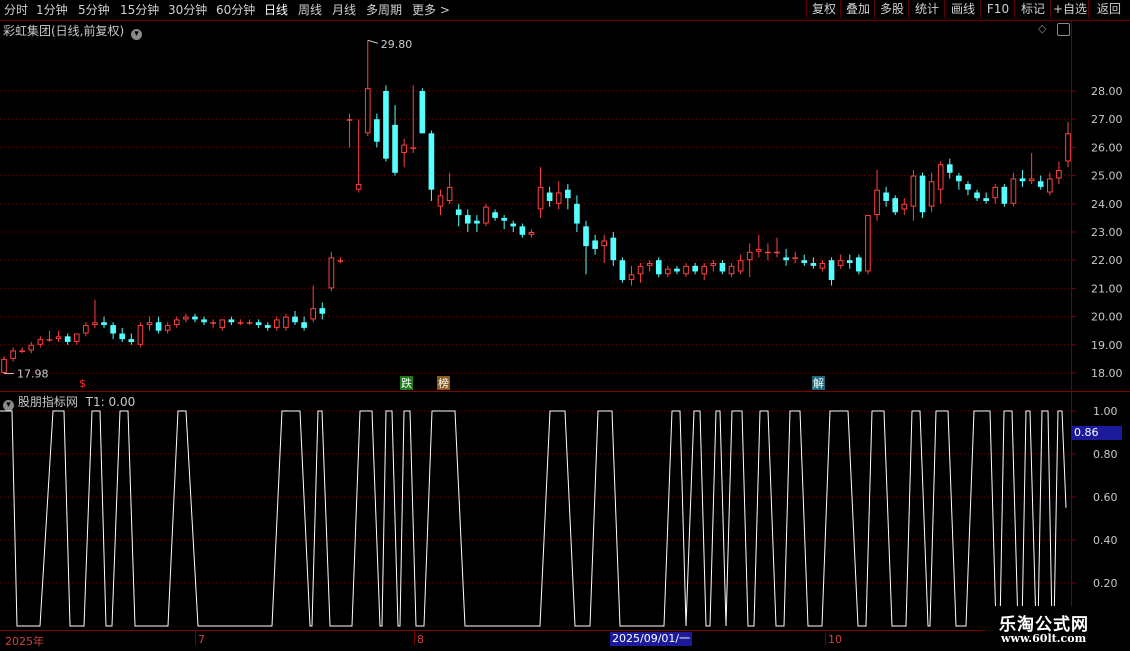 This screenshot has width=1130, height=651. Describe the element at coordinates (384, 10) in the screenshot. I see `period-tab-multi: 多周期` at that location.